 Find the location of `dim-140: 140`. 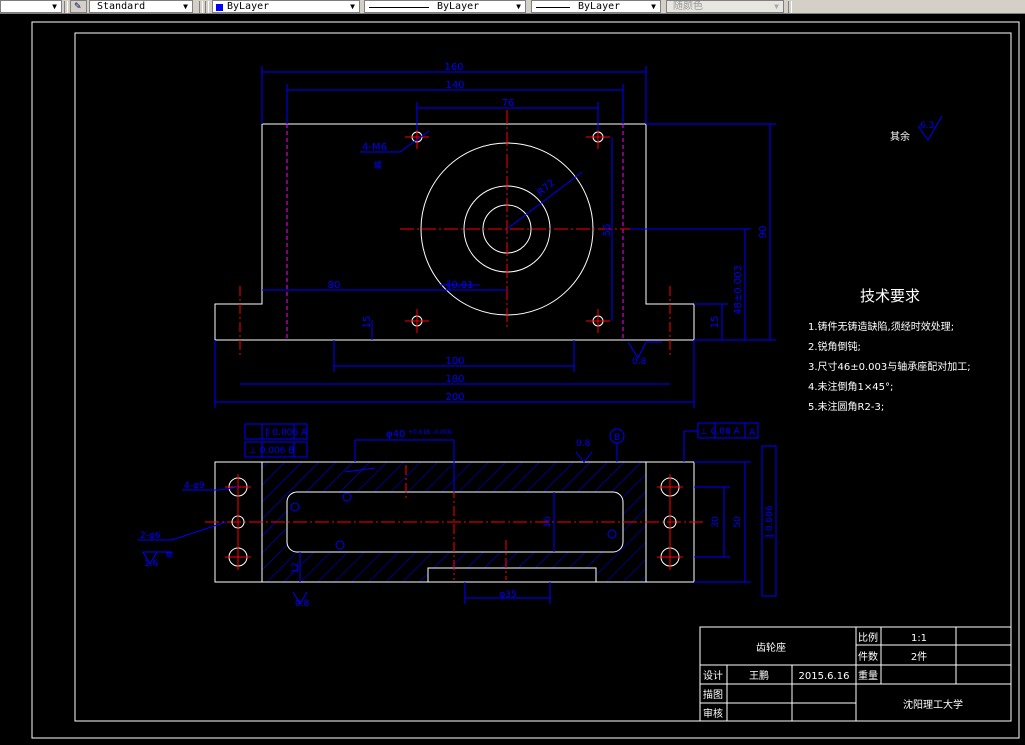

dim-140: 140 is located at coordinates (454, 85).